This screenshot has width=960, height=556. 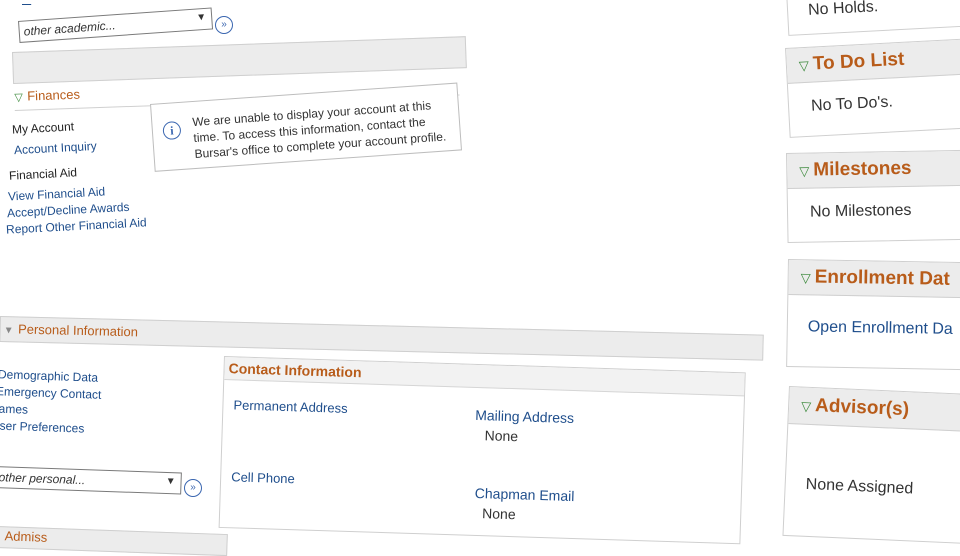 I want to click on my-account-heading: My Account, so click(x=43, y=128).